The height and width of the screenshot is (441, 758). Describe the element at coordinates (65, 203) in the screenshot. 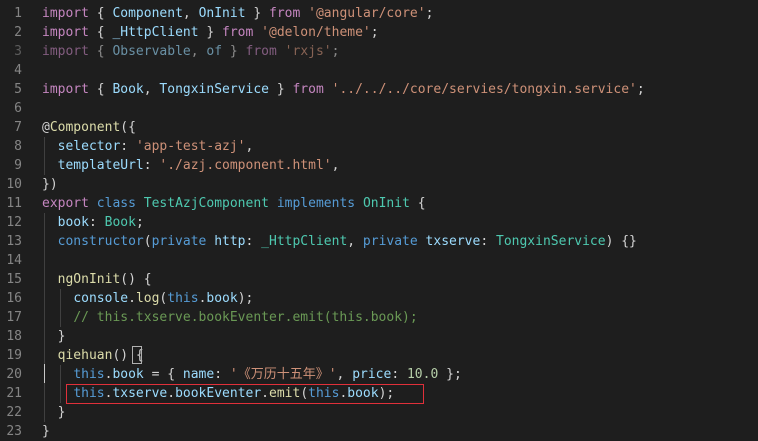

I see `code-token: export` at that location.